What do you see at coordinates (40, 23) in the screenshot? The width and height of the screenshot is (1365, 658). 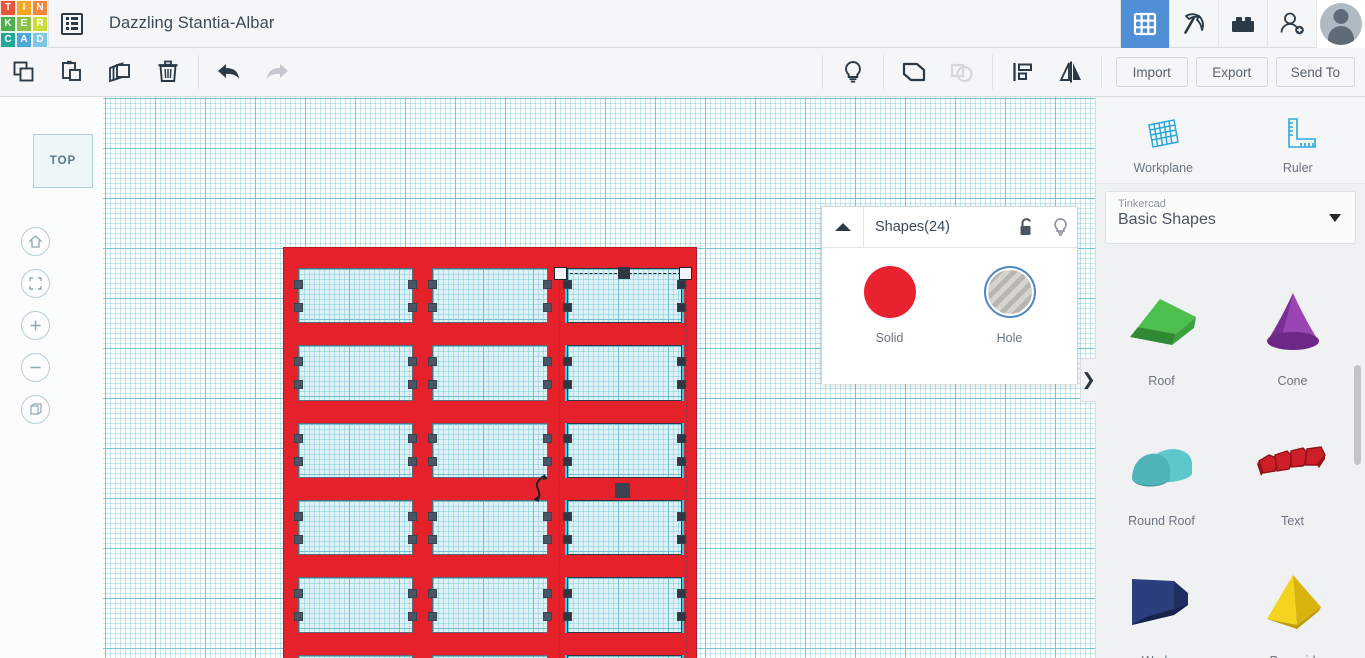 I see `logo-tile: R` at bounding box center [40, 23].